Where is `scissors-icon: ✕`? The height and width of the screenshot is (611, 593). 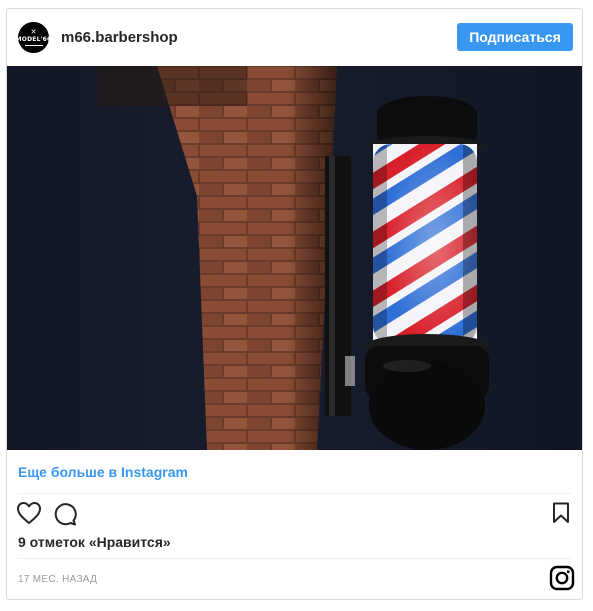
scissors-icon: ✕ is located at coordinates (33, 32).